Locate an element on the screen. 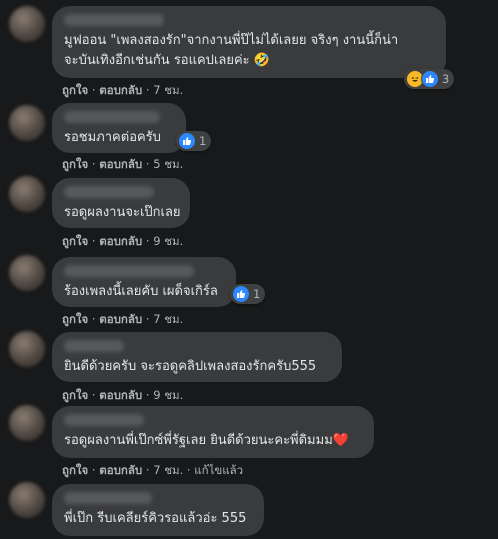 This screenshot has width=498, height=539. comment-text-line-2: จะบันเทิงอีกเช่นกัน รอแคปเลยค่ะ 🤣 is located at coordinates (167, 60).